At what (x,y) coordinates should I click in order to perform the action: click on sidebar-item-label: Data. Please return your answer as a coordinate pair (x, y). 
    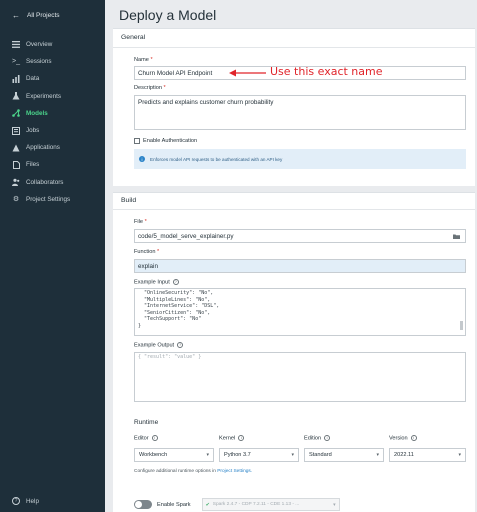
    Looking at the image, I should click on (33, 79).